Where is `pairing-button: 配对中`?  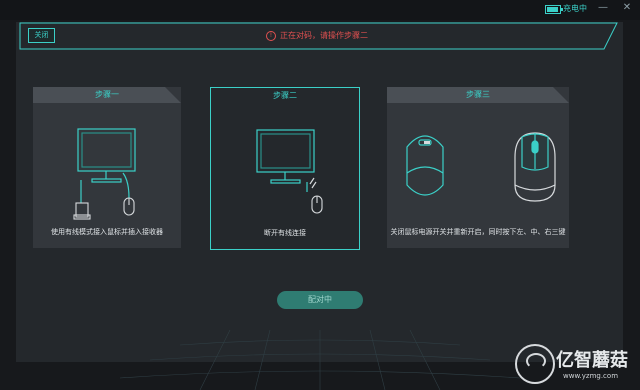
pairing-button: 配对中 is located at coordinates (320, 300).